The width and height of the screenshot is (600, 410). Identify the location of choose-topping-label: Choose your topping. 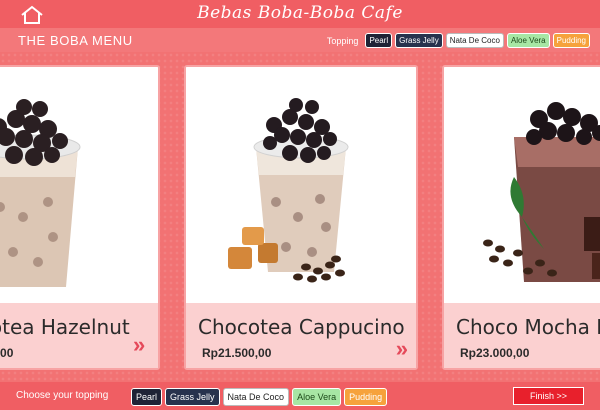
(62, 395).